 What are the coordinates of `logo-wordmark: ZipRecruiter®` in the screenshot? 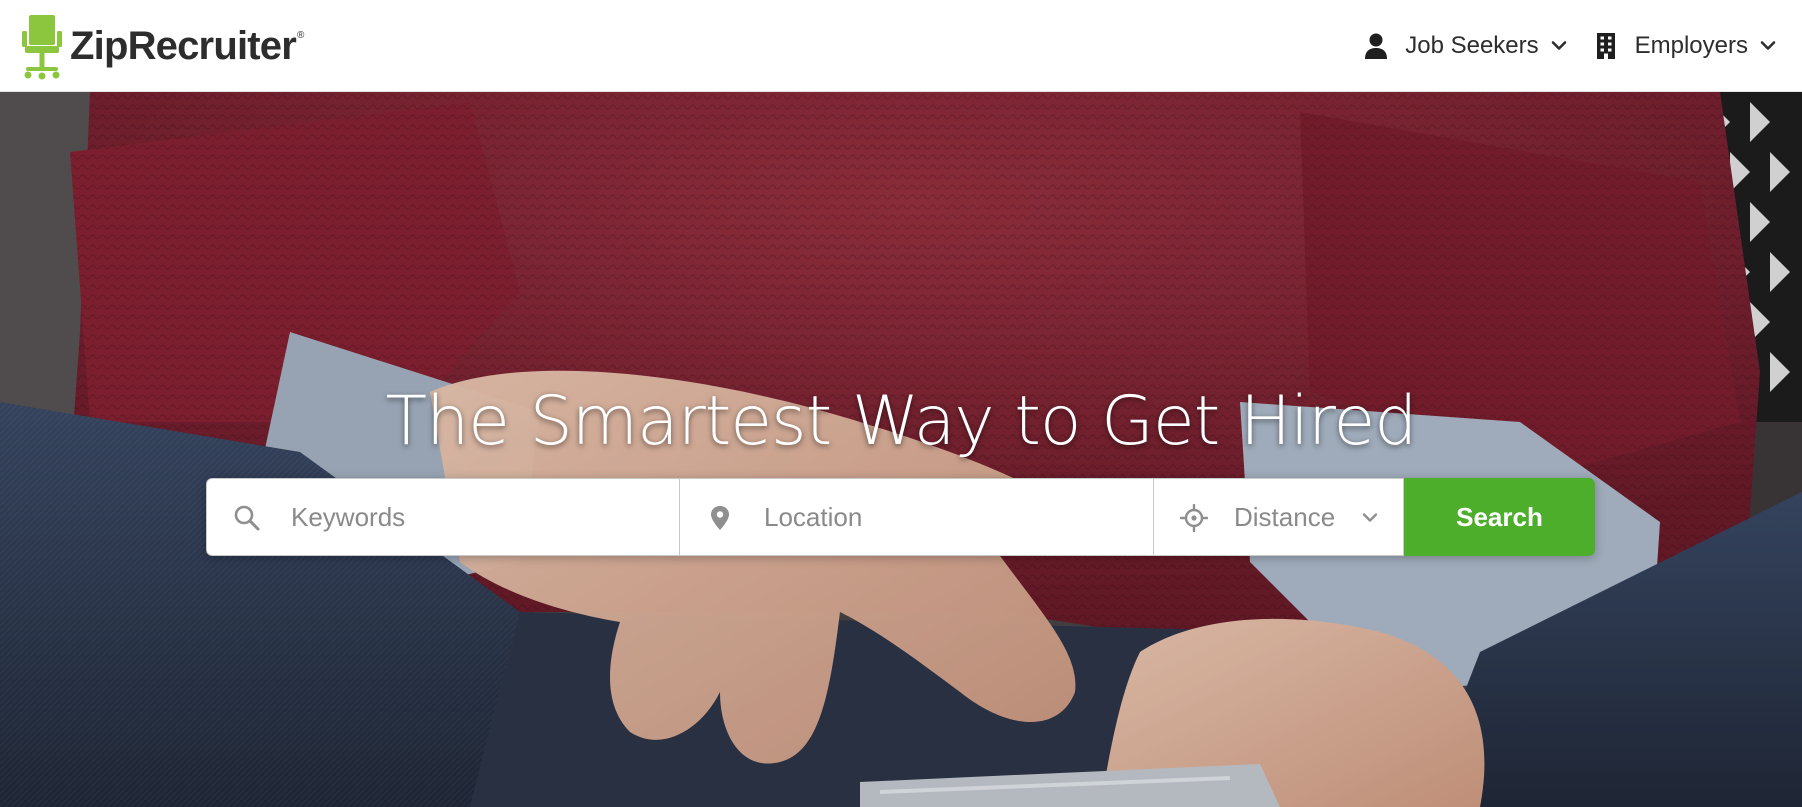 It's located at (187, 45).